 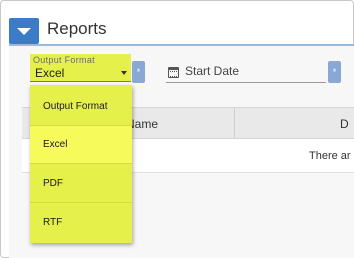 What do you see at coordinates (53, 183) in the screenshot?
I see `dropdown-option-label: PDF` at bounding box center [53, 183].